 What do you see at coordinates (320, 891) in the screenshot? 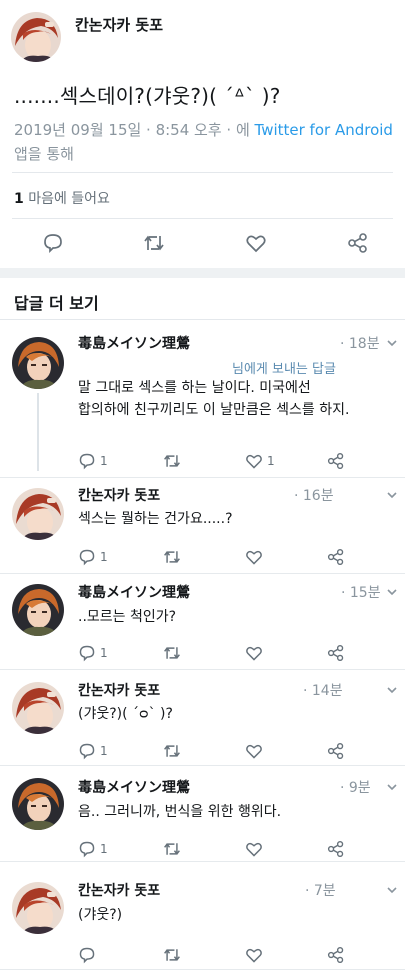
I see `reply-time: · 7분` at bounding box center [320, 891].